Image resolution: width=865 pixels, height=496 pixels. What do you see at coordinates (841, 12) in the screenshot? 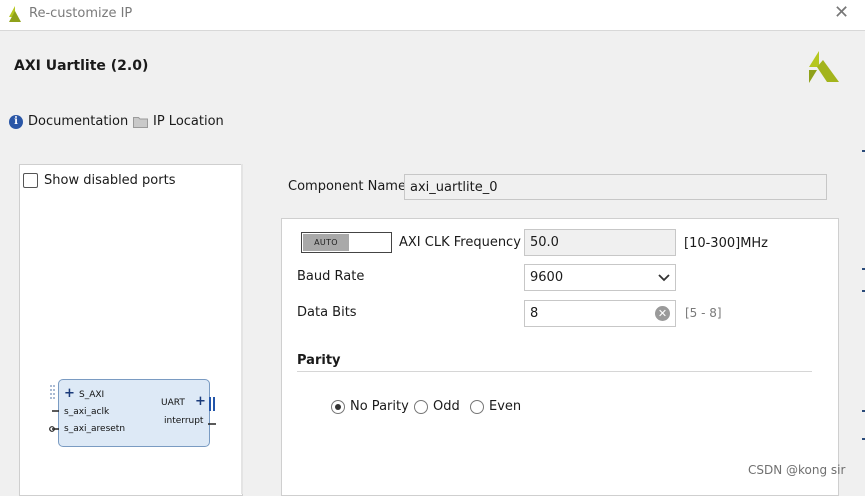
I see `close-icon: ✕` at bounding box center [841, 12].